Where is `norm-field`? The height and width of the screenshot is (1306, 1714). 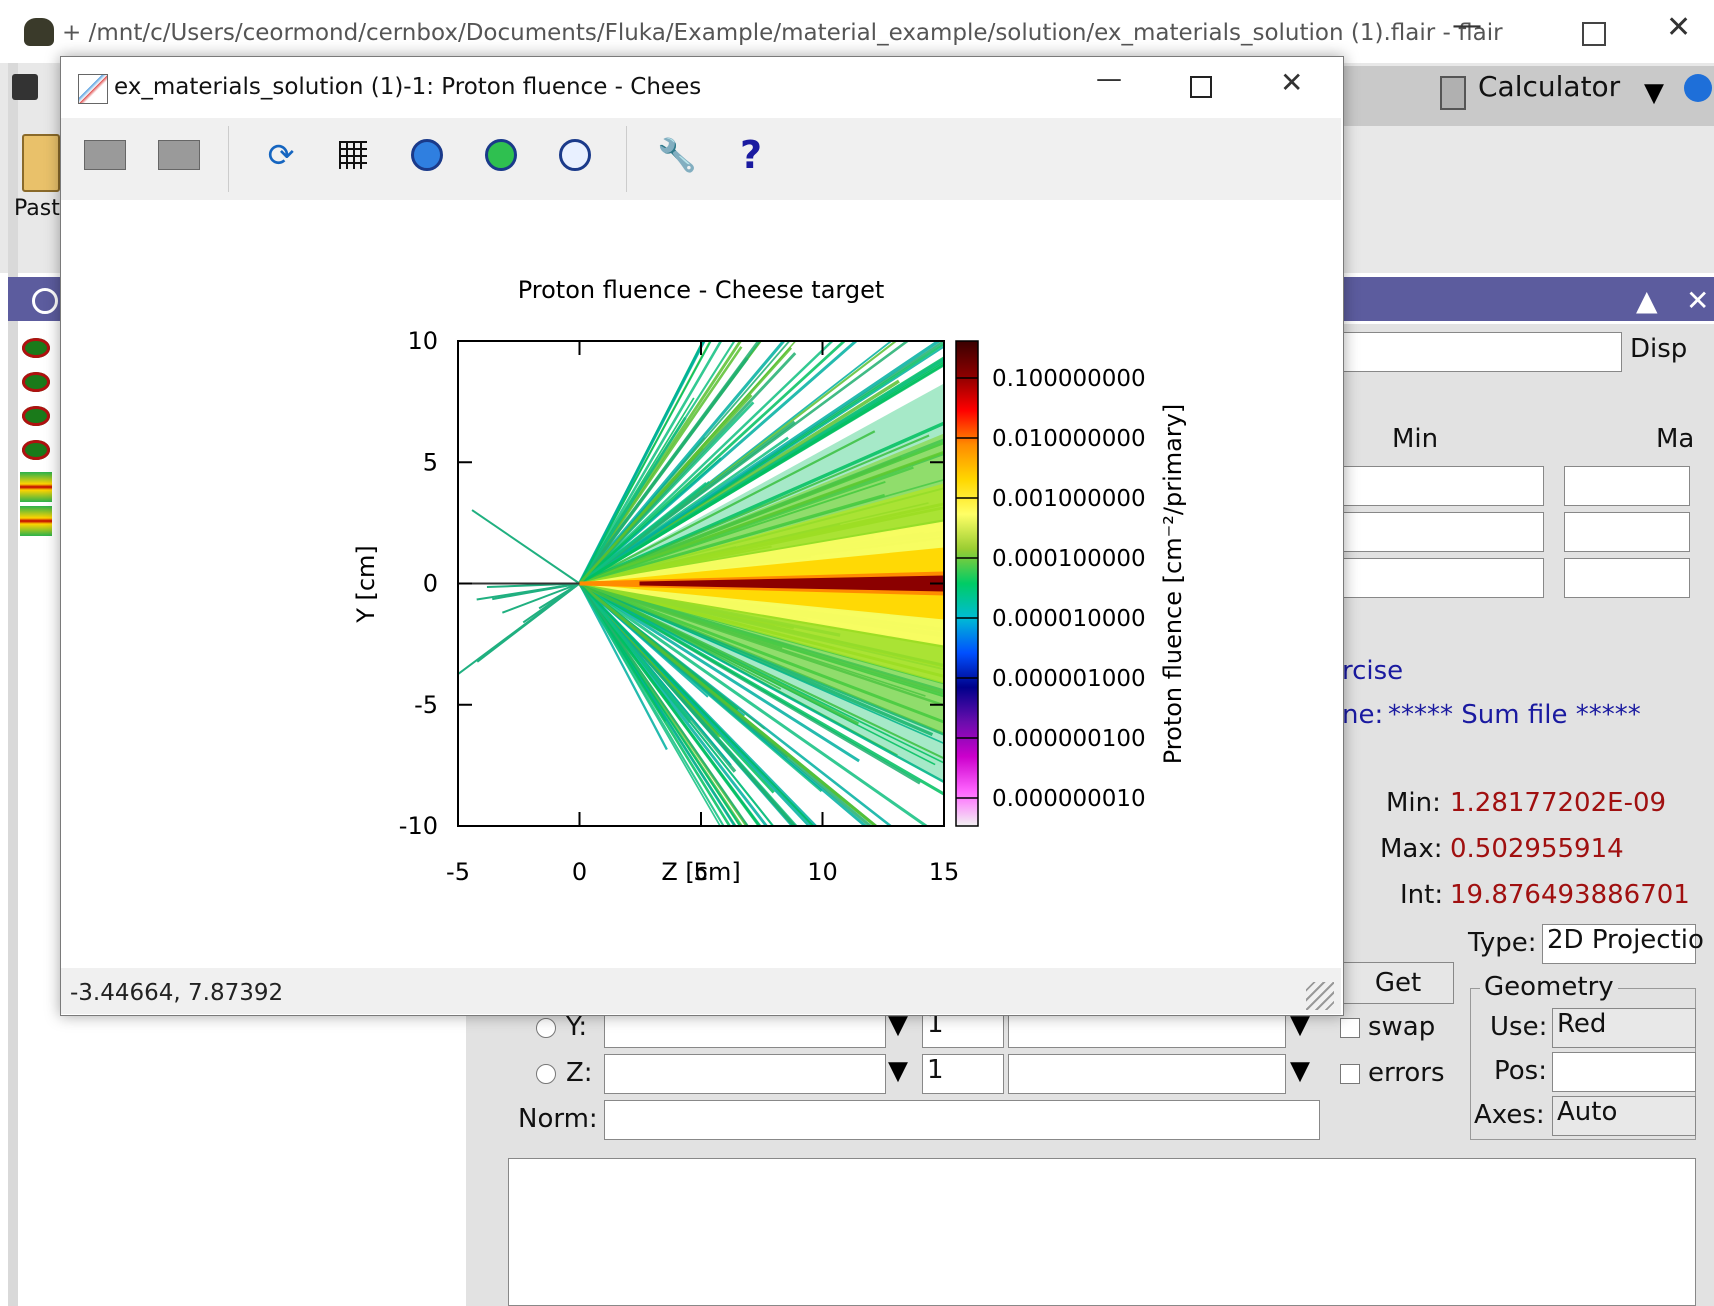
norm-field is located at coordinates (962, 1120).